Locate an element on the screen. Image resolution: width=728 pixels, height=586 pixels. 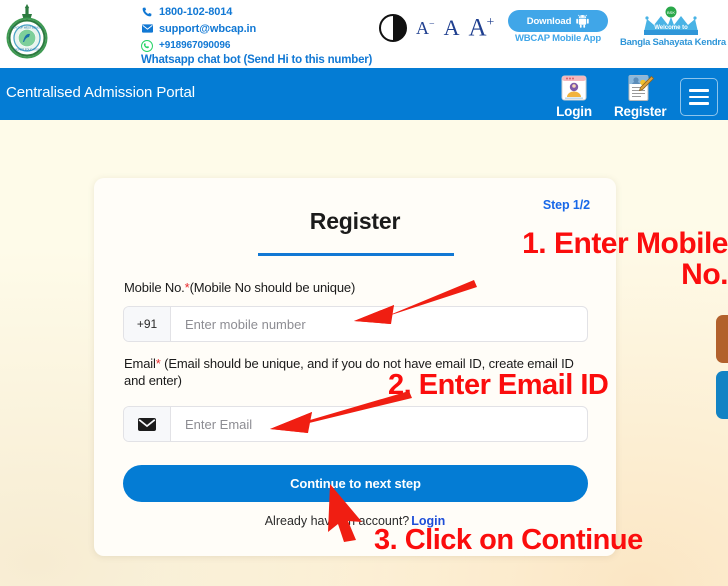
bsk-welcome-label: Welcome to is located at coordinates (671, 28).